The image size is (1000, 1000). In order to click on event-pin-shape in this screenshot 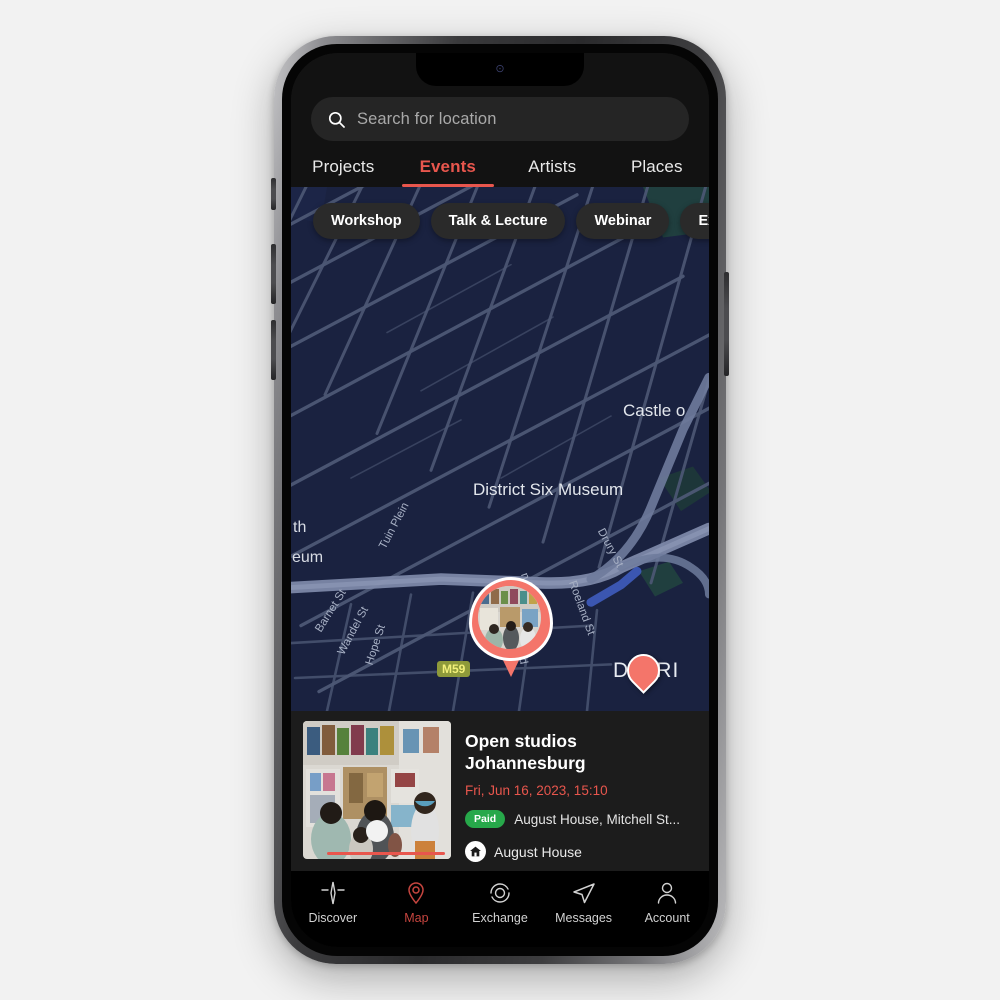, I will do `click(643, 670)`.